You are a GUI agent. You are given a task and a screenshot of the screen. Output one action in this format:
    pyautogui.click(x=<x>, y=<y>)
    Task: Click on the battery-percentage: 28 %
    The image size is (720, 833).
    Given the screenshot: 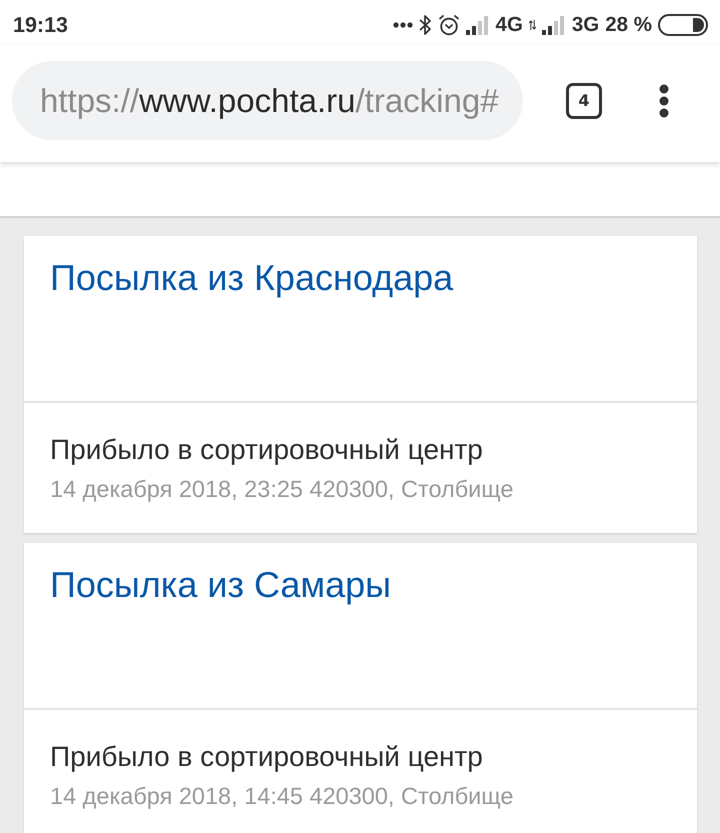 What is the action you would take?
    pyautogui.click(x=628, y=24)
    